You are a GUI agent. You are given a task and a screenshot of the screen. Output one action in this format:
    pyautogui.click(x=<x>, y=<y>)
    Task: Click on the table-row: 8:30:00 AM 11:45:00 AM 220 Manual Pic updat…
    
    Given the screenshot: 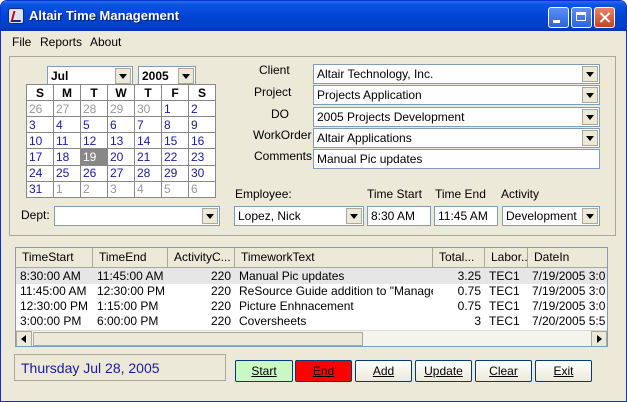 What is the action you would take?
    pyautogui.click(x=311, y=276)
    